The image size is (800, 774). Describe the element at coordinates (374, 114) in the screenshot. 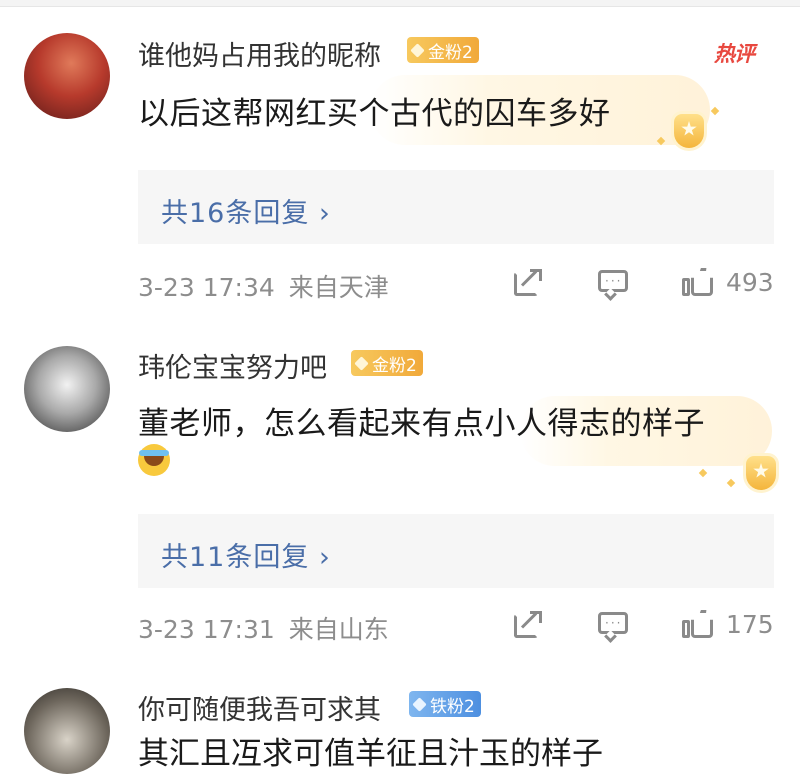

I see `comment-text: 以后这帮网红买个古代的囚车多好` at that location.